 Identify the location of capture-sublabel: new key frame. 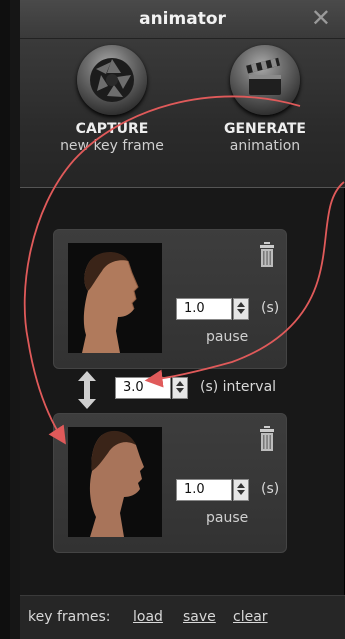
(112, 146).